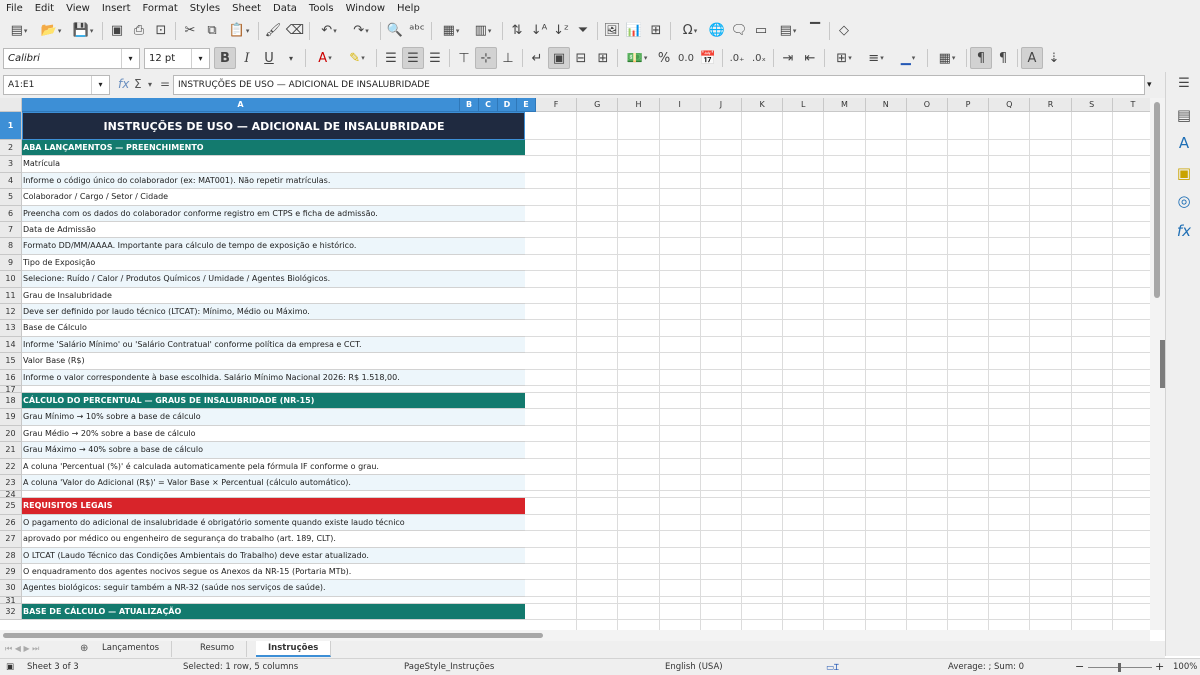 The width and height of the screenshot is (1200, 675). What do you see at coordinates (11, 312) in the screenshot?
I see `row-header-12: 12` at bounding box center [11, 312].